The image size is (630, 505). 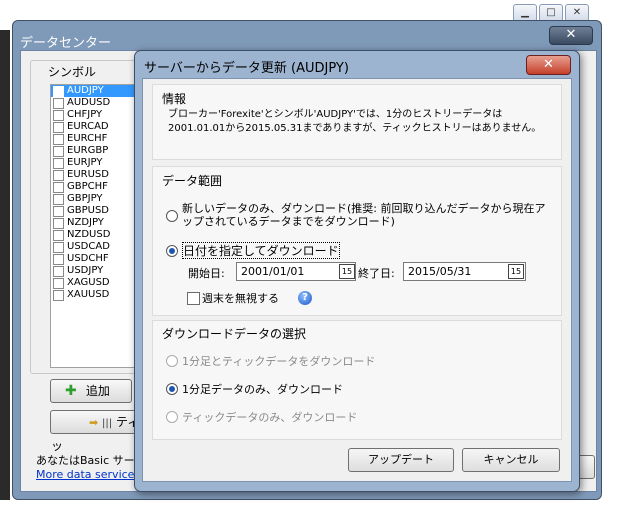 What do you see at coordinates (278, 361) in the screenshot?
I see `radio-1min-and-tick-label: 1分足とティックデータをダウンロード` at bounding box center [278, 361].